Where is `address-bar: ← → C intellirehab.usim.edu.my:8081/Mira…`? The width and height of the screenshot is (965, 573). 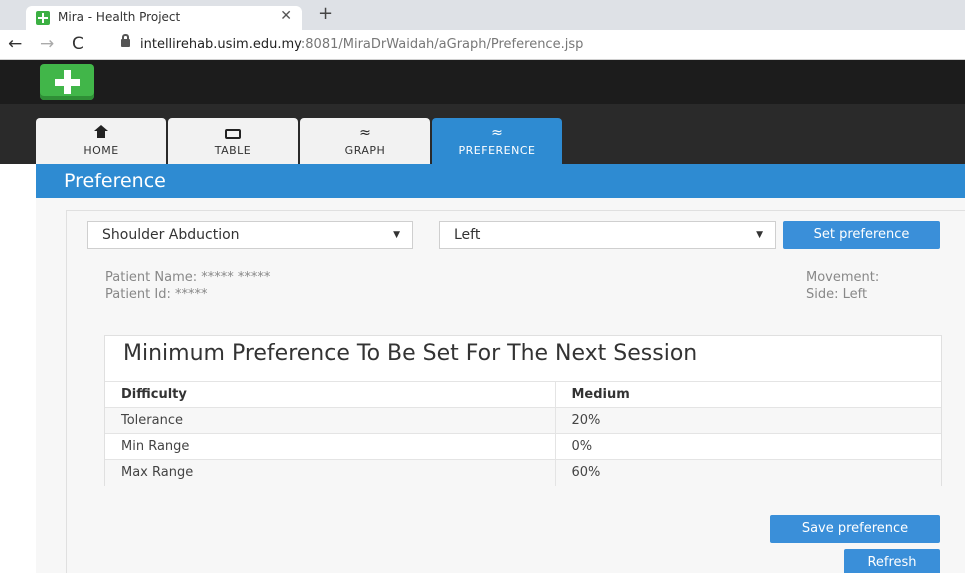
address-bar: ← → C intellirehab.usim.edu.my:8081/Mira… is located at coordinates (482, 45).